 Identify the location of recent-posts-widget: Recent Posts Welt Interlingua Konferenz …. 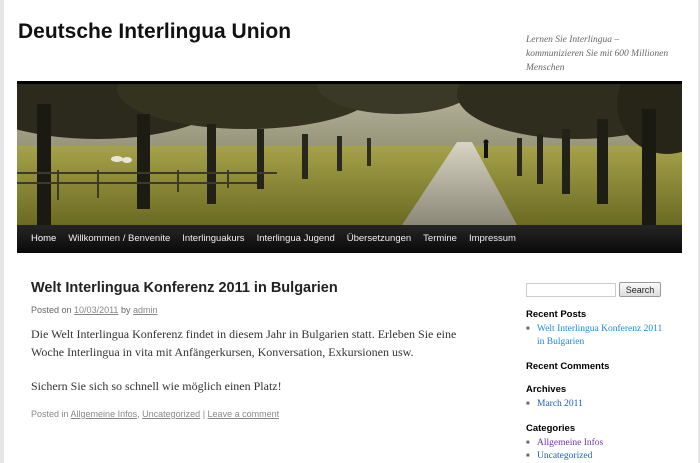
(596, 329).